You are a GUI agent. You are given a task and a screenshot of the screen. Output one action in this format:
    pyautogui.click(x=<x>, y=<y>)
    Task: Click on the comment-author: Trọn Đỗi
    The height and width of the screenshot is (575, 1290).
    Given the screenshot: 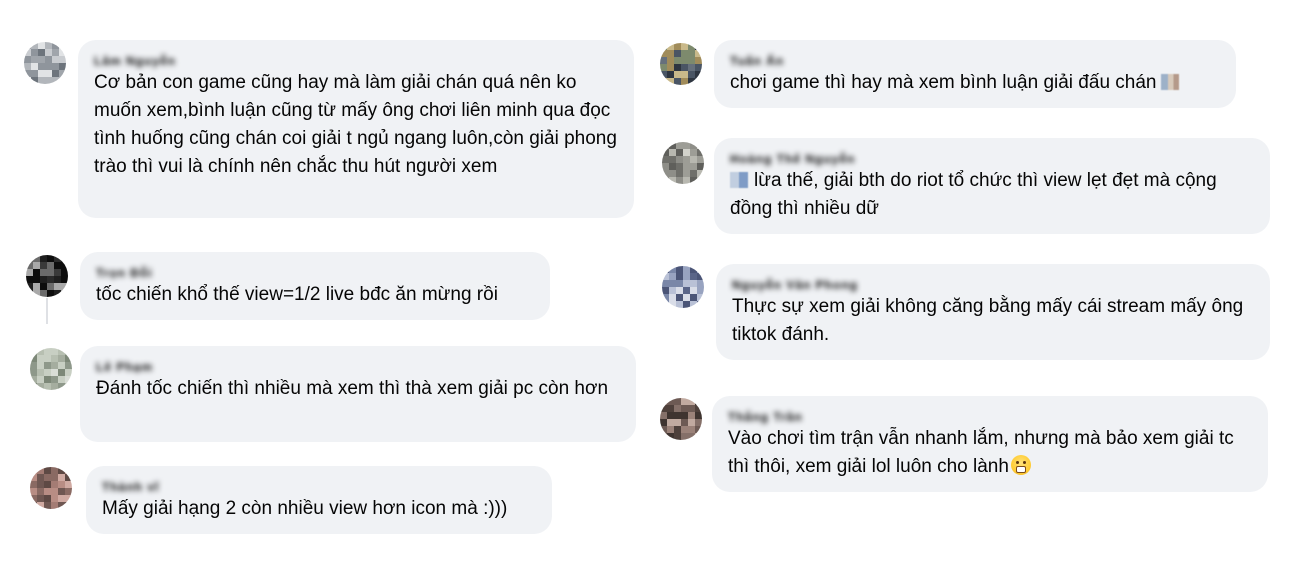 What is the action you would take?
    pyautogui.click(x=316, y=272)
    